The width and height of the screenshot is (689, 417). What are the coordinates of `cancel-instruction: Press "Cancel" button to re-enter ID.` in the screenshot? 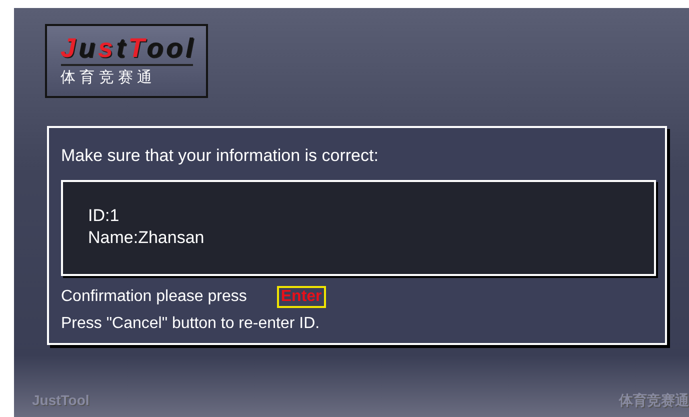 It's located at (191, 324).